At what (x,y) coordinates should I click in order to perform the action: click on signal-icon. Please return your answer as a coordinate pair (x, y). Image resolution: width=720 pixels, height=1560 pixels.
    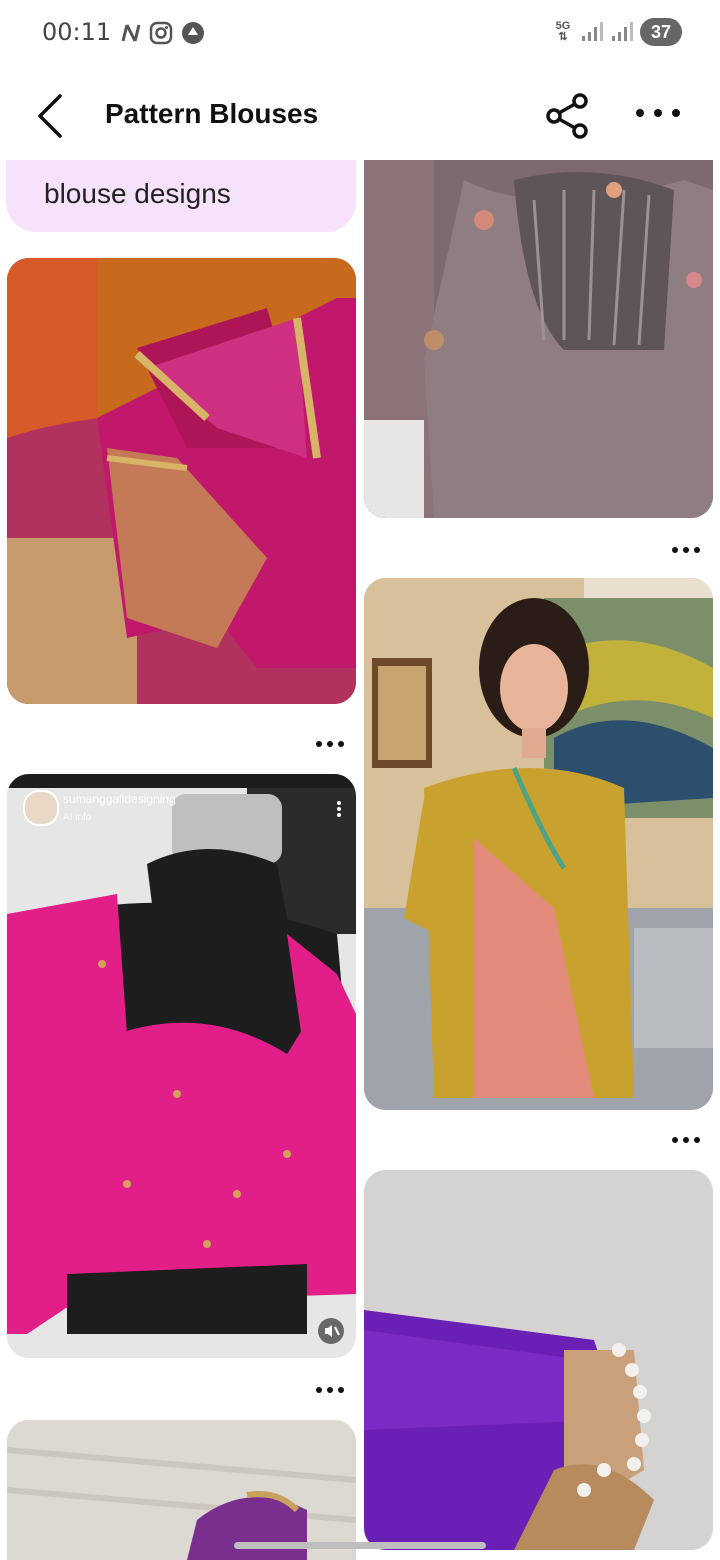
    Looking at the image, I should click on (592, 31).